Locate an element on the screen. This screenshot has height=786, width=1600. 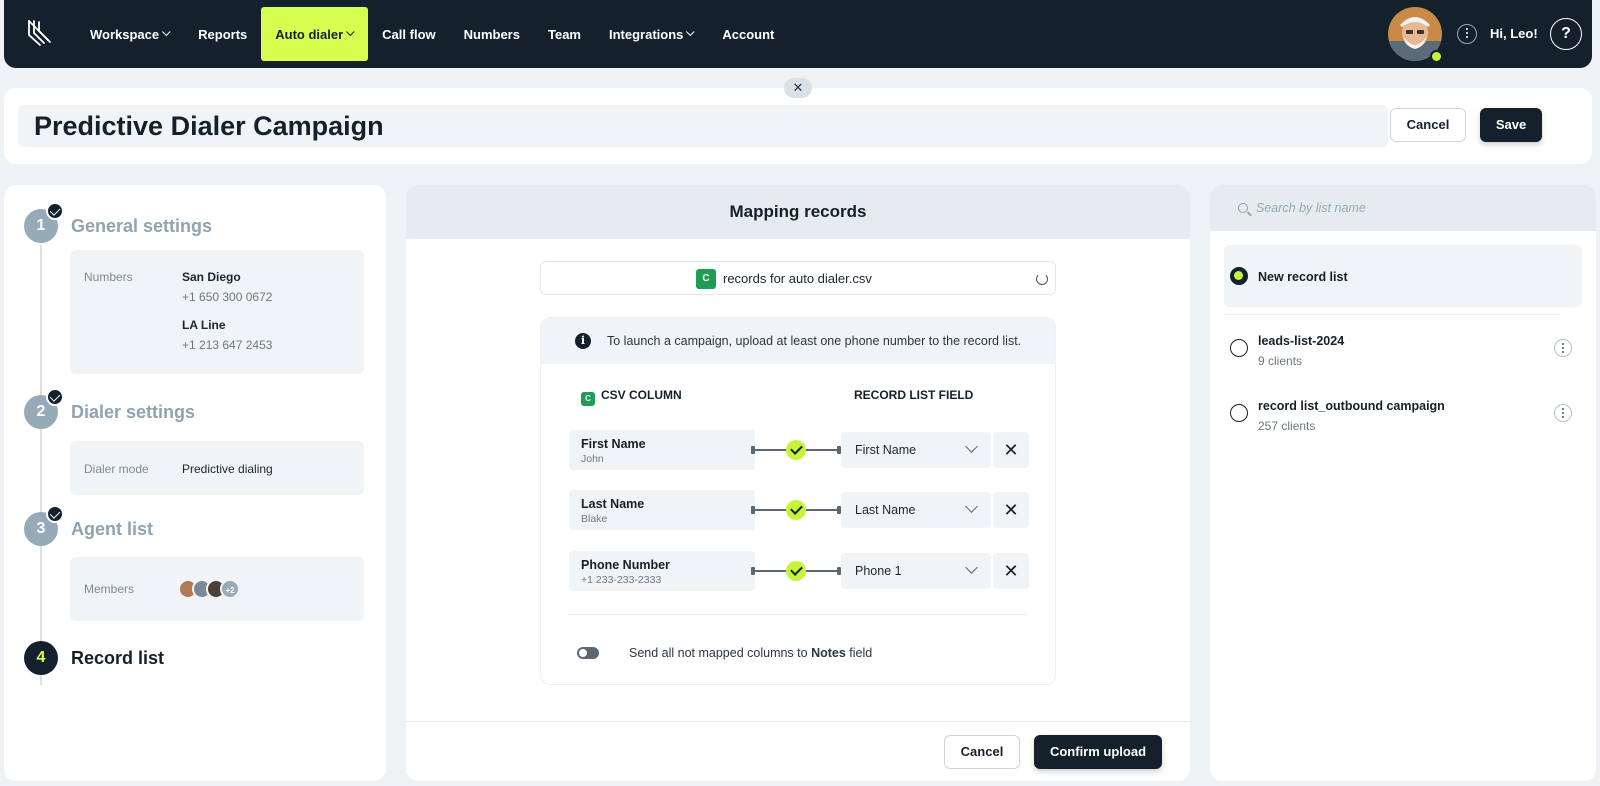
dialer-mode-label: Dialer mode is located at coordinates (116, 469).